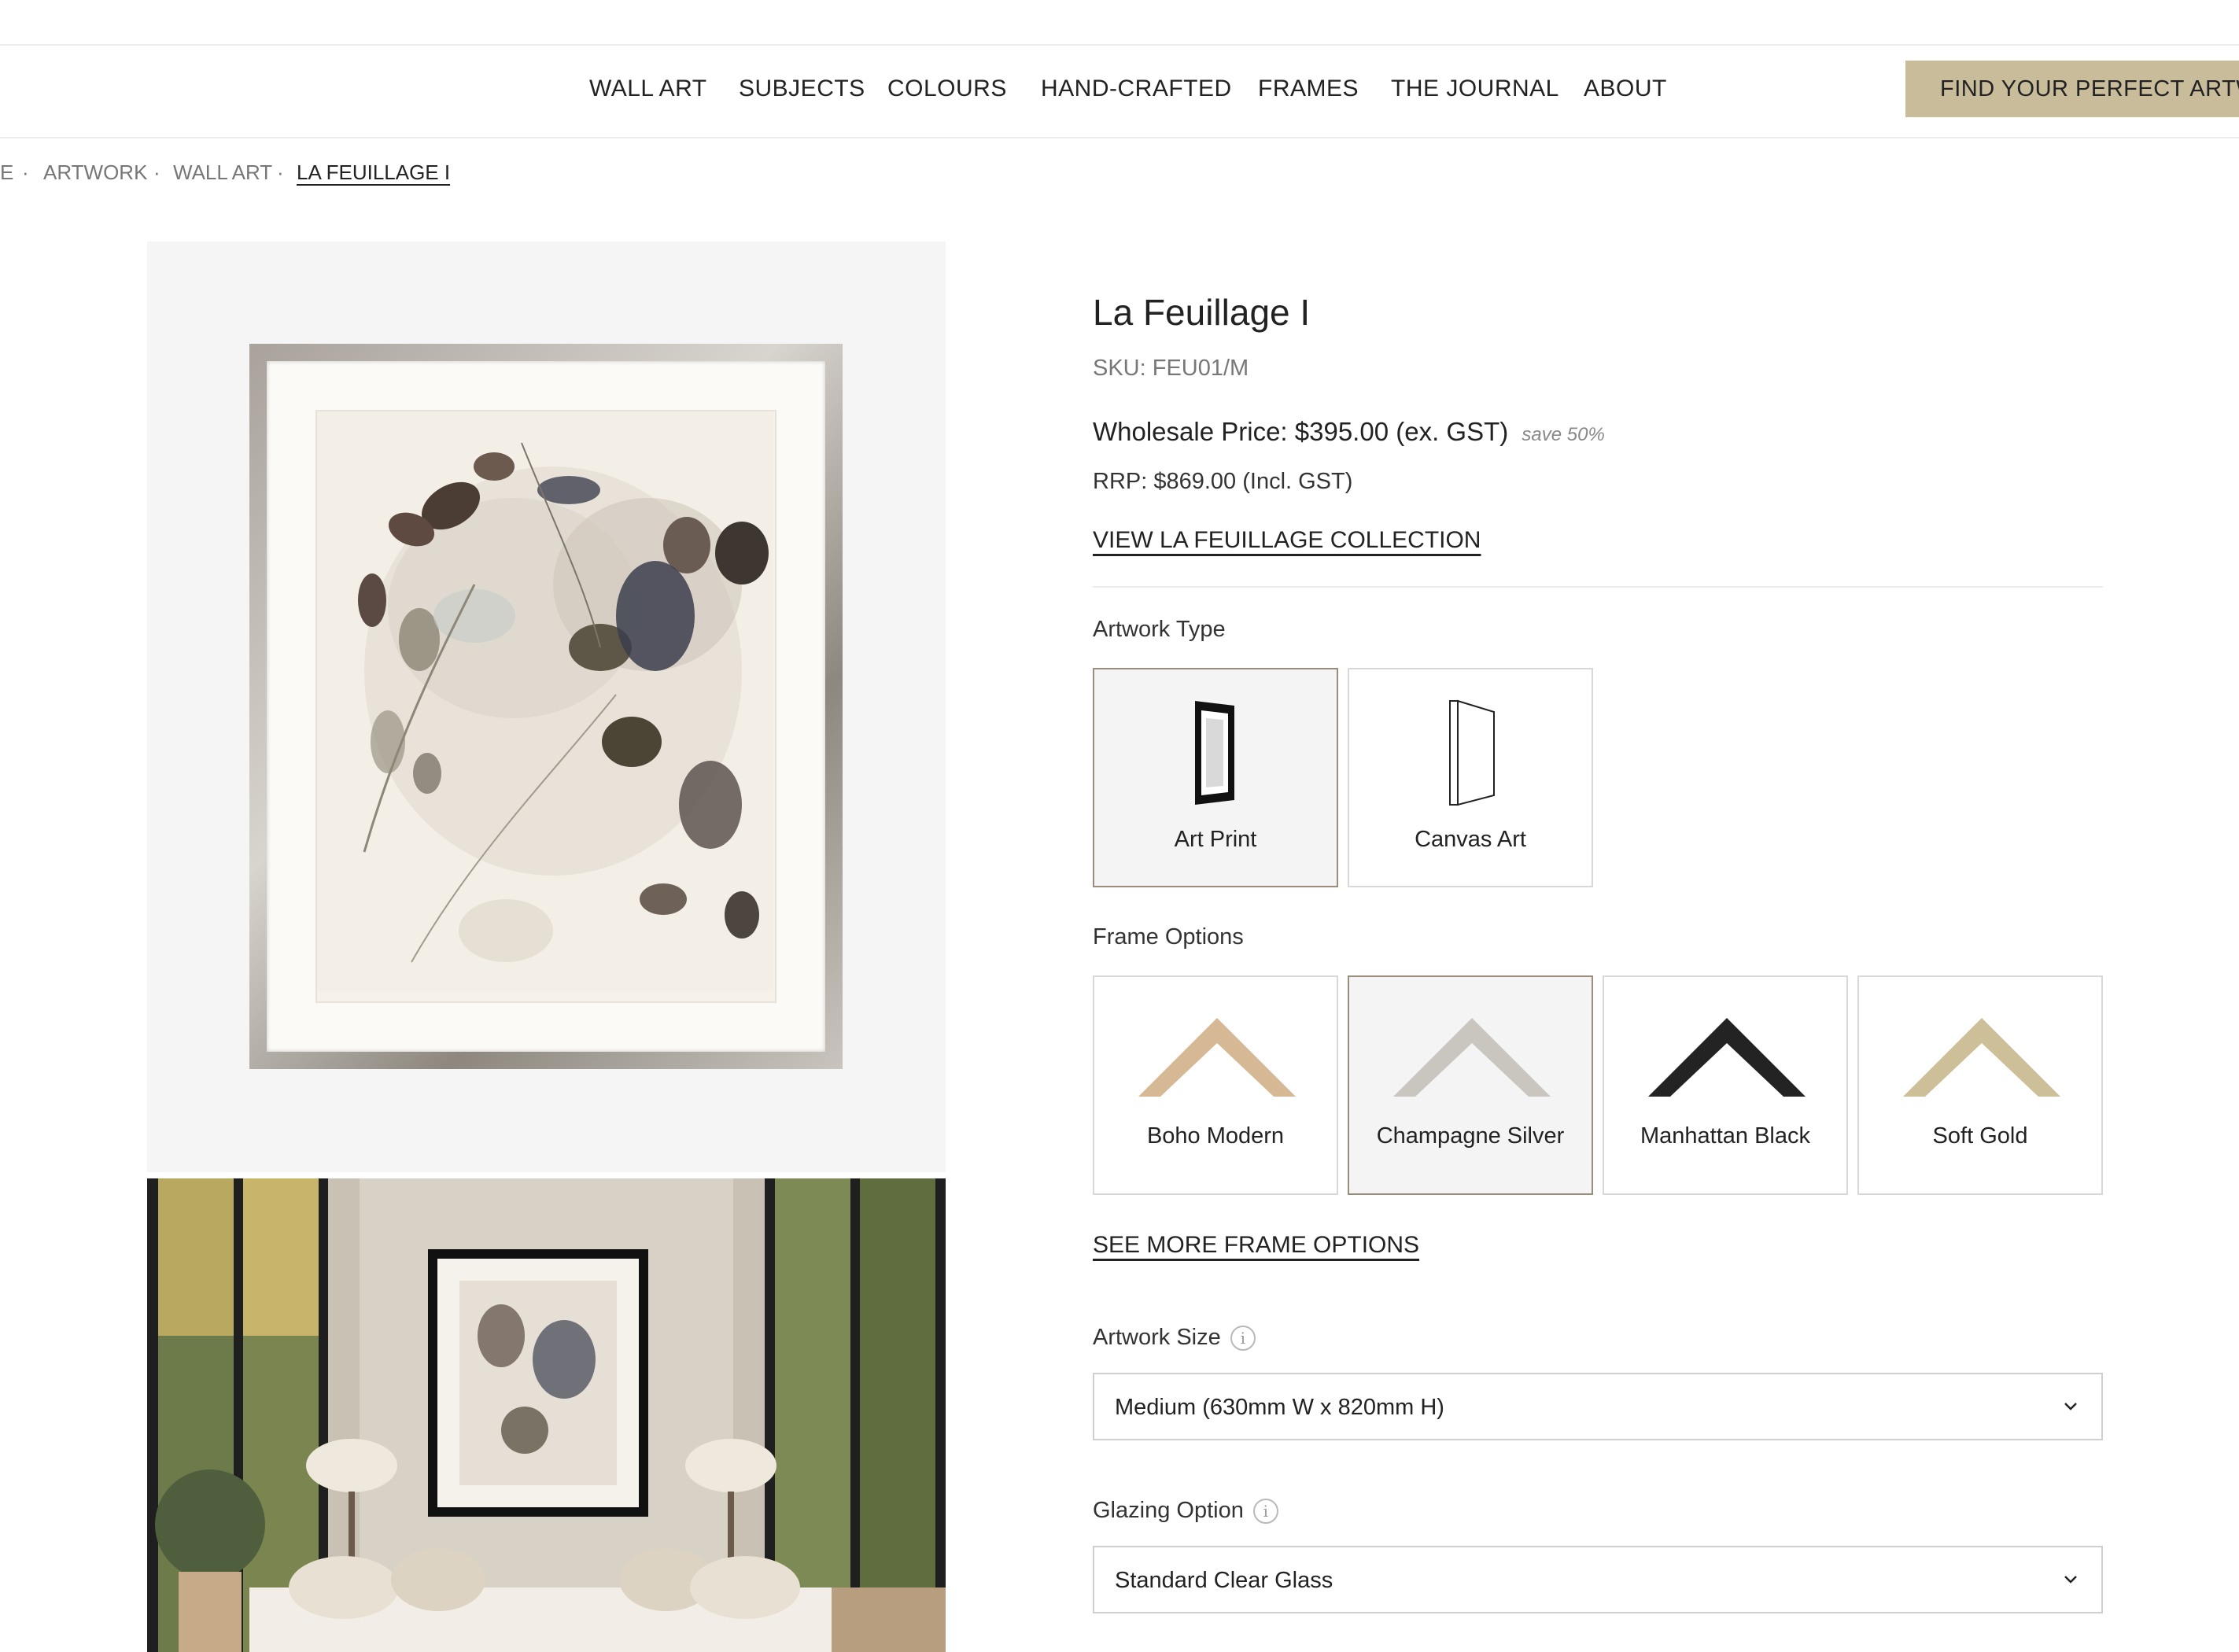 The height and width of the screenshot is (1652, 2239). Describe the element at coordinates (1472, 752) in the screenshot. I see `canvas-art-icon` at that location.